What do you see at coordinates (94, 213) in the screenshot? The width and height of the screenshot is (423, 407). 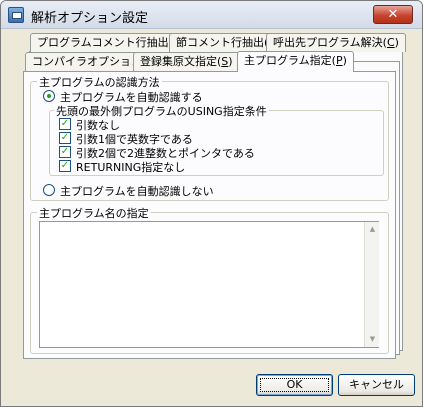 I see `main-program-name-title: 主プログラム名の指定` at bounding box center [94, 213].